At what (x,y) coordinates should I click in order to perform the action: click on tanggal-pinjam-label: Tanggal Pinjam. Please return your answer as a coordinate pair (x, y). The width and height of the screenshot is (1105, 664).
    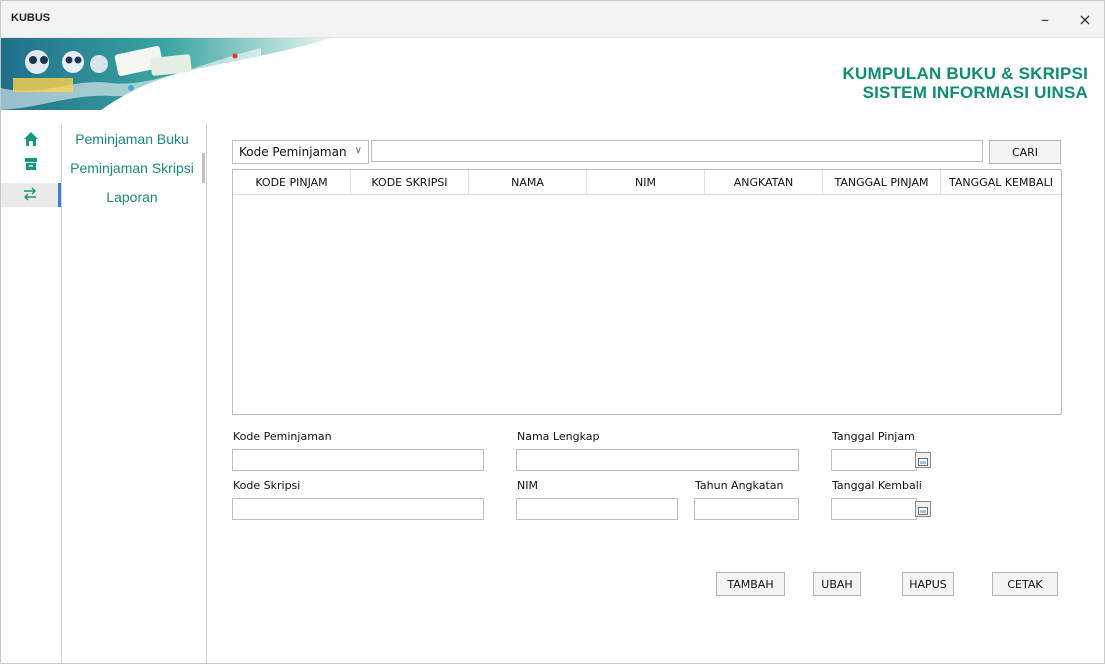
    Looking at the image, I should click on (873, 436).